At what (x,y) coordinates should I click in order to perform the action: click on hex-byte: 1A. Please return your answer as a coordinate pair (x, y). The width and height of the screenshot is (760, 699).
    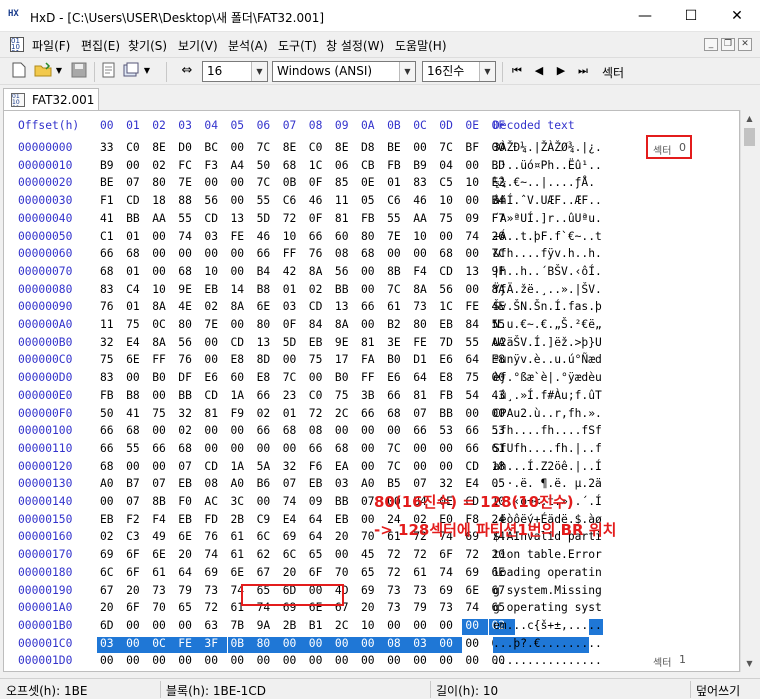
    Looking at the image, I should click on (241, 468).